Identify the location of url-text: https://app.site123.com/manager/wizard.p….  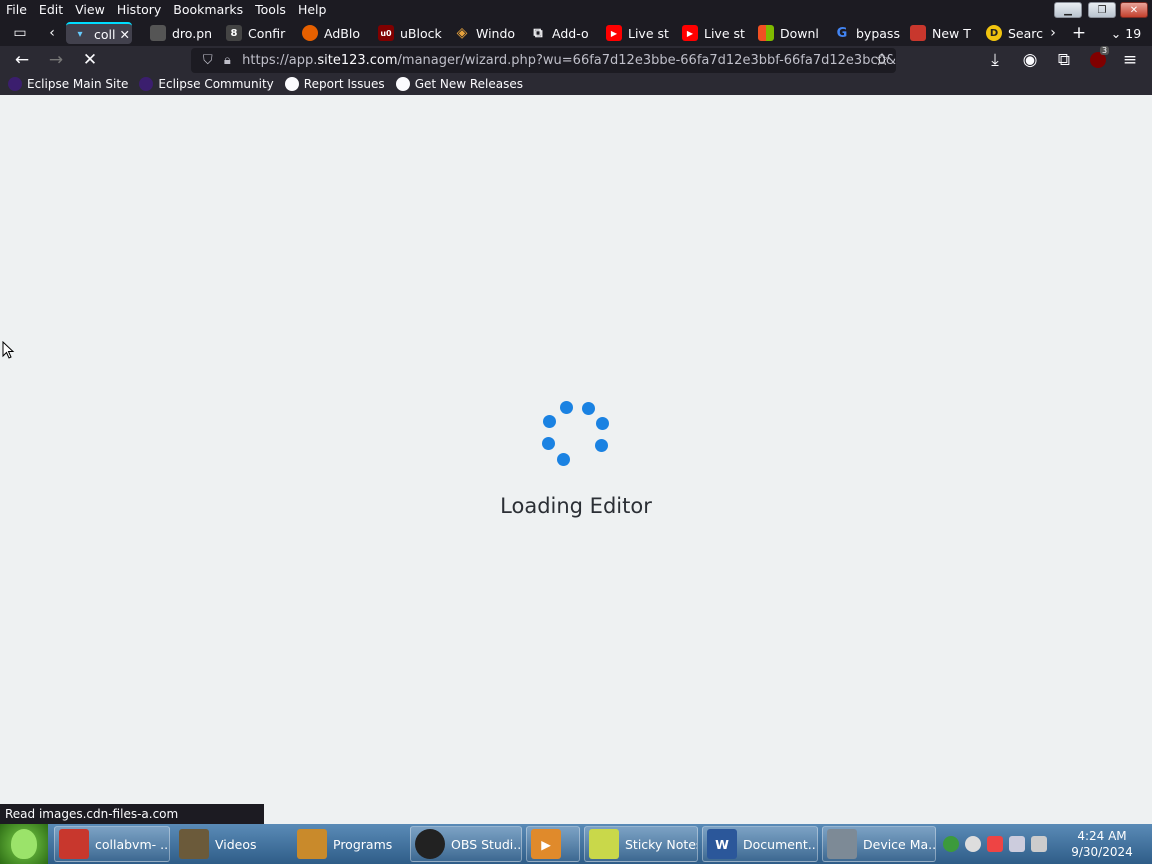
(569, 60).